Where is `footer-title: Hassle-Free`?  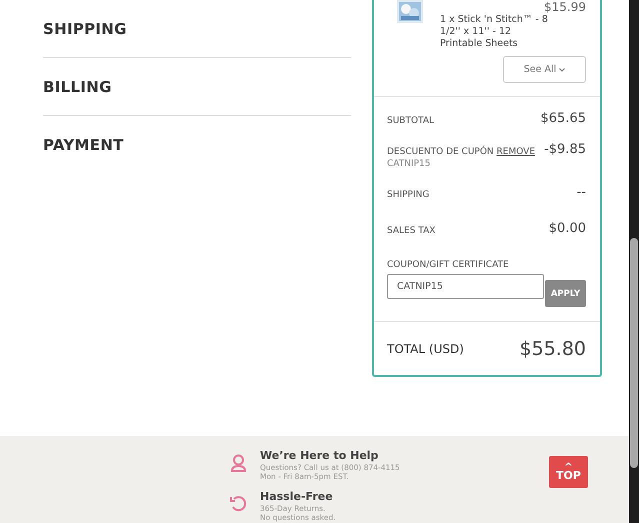
footer-title: Hassle-Free is located at coordinates (297, 497).